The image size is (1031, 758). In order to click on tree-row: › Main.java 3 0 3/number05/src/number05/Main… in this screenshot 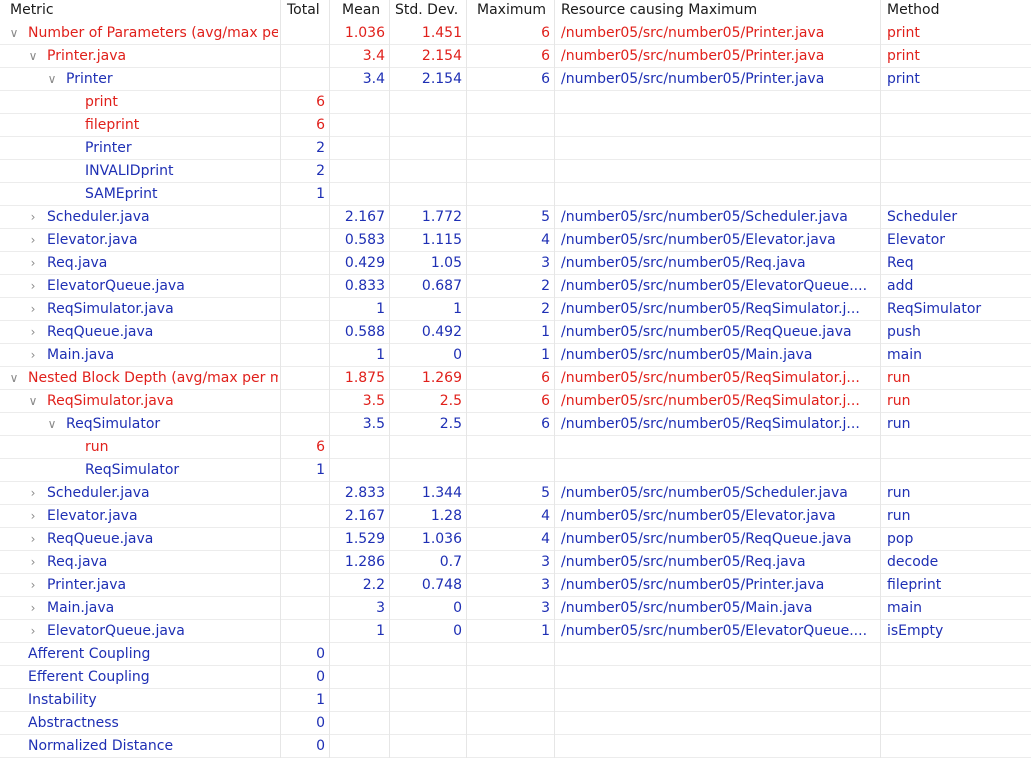, I will do `click(515, 608)`.